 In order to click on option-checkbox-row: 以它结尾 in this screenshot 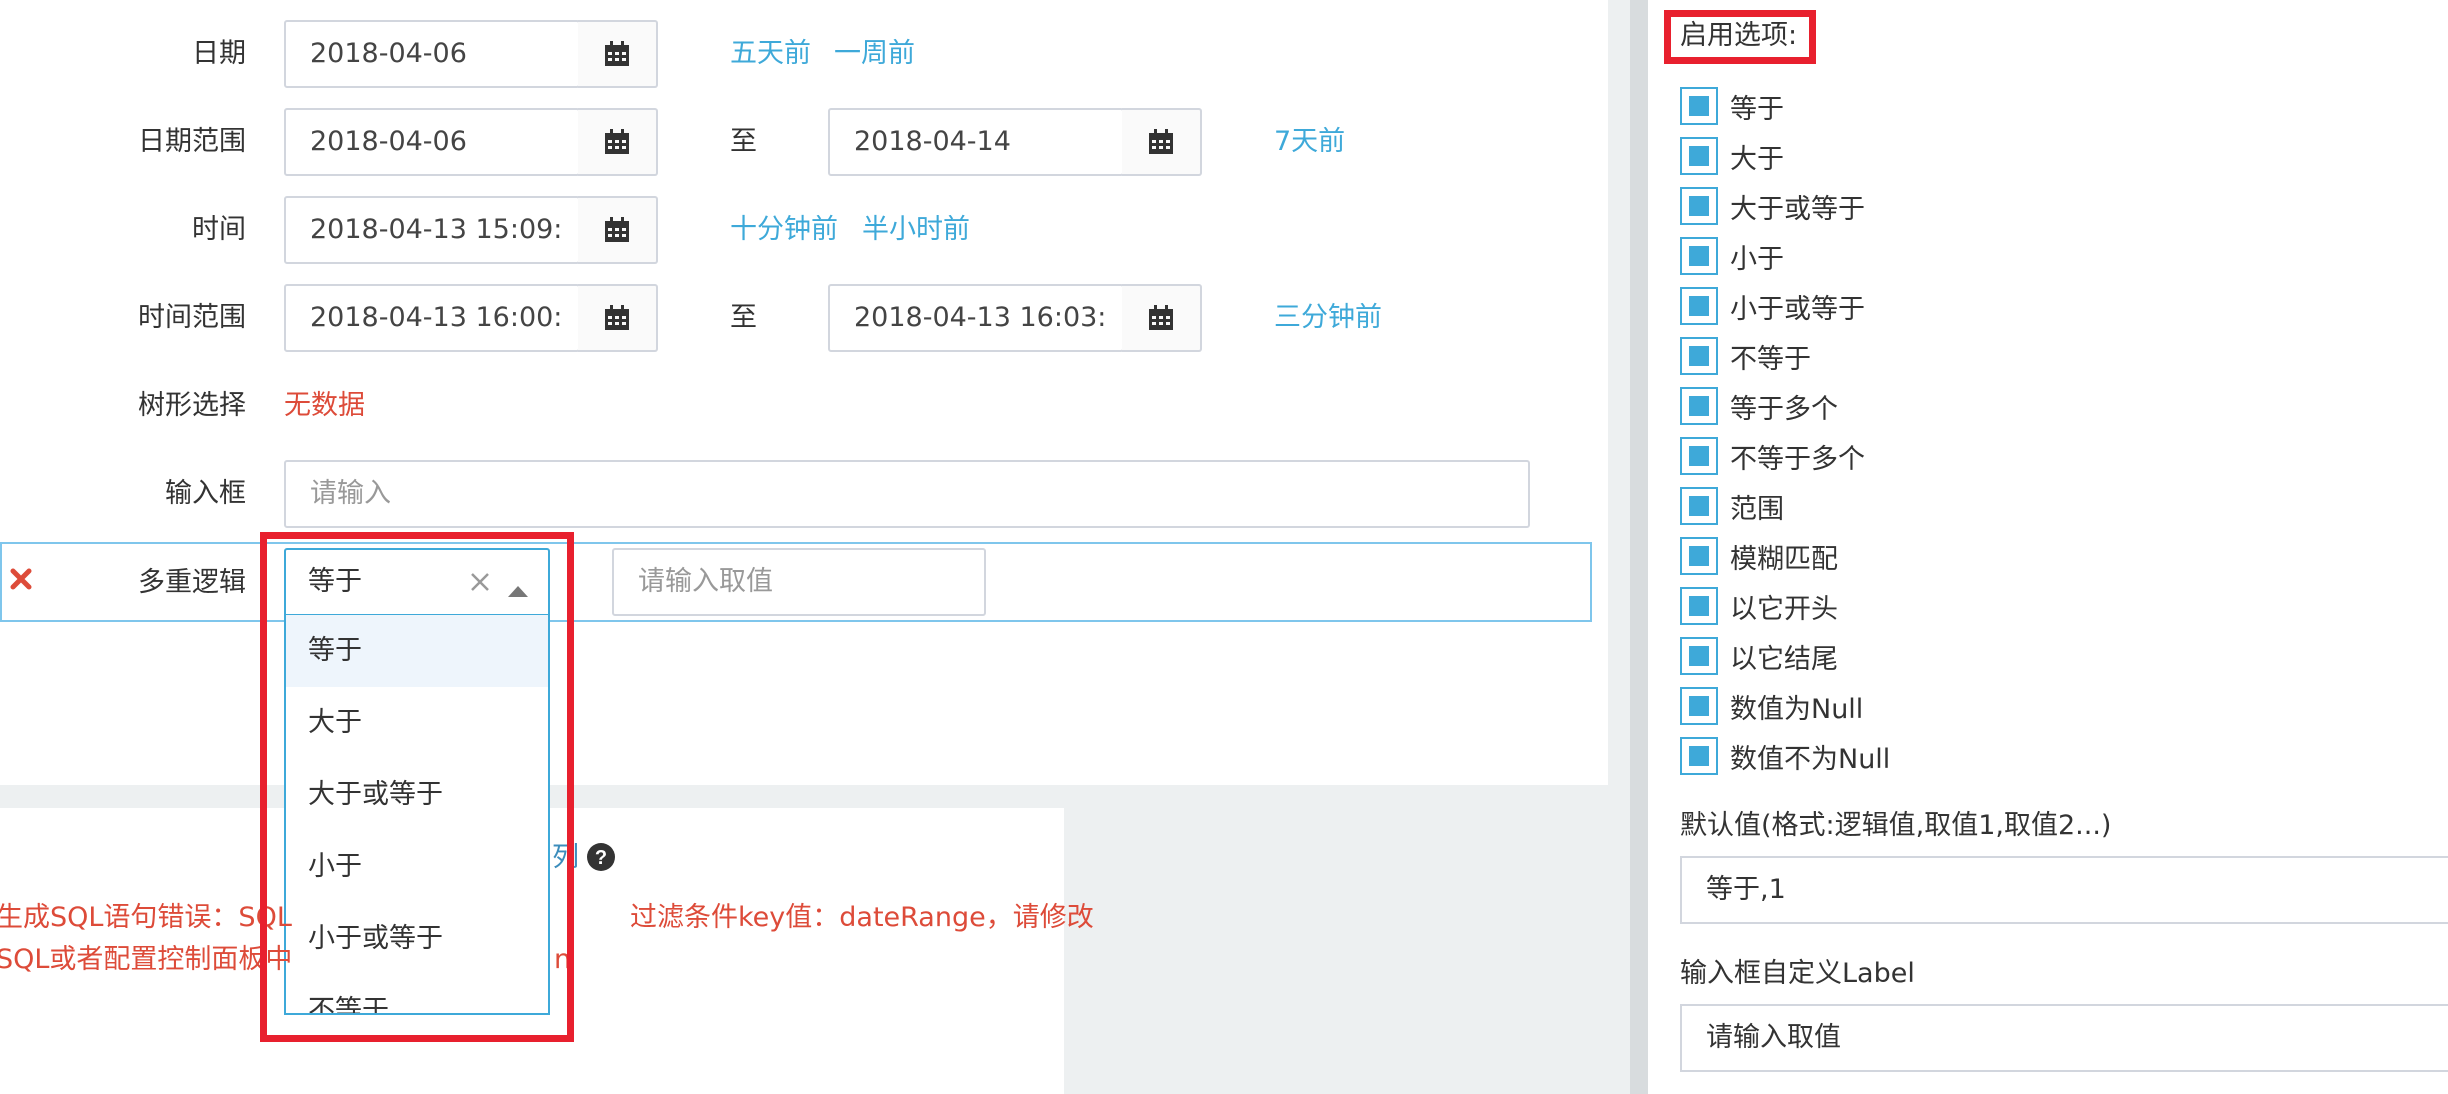, I will do `click(1759, 656)`.